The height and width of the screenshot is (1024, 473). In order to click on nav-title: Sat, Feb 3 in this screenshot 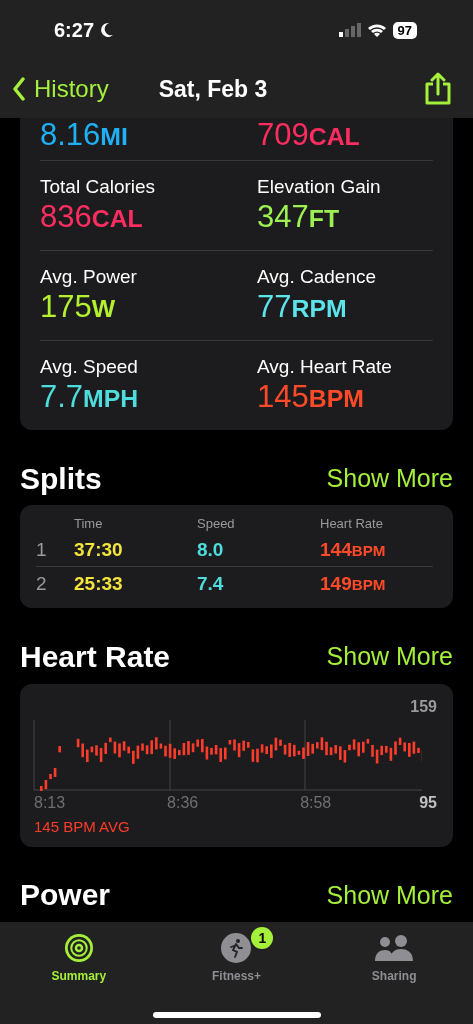, I will do `click(213, 89)`.